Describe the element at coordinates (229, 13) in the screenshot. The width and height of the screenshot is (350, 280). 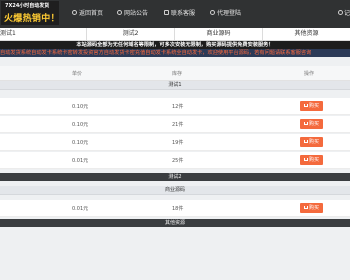
I see `nav-agent-login-label: 代理登陆` at that location.